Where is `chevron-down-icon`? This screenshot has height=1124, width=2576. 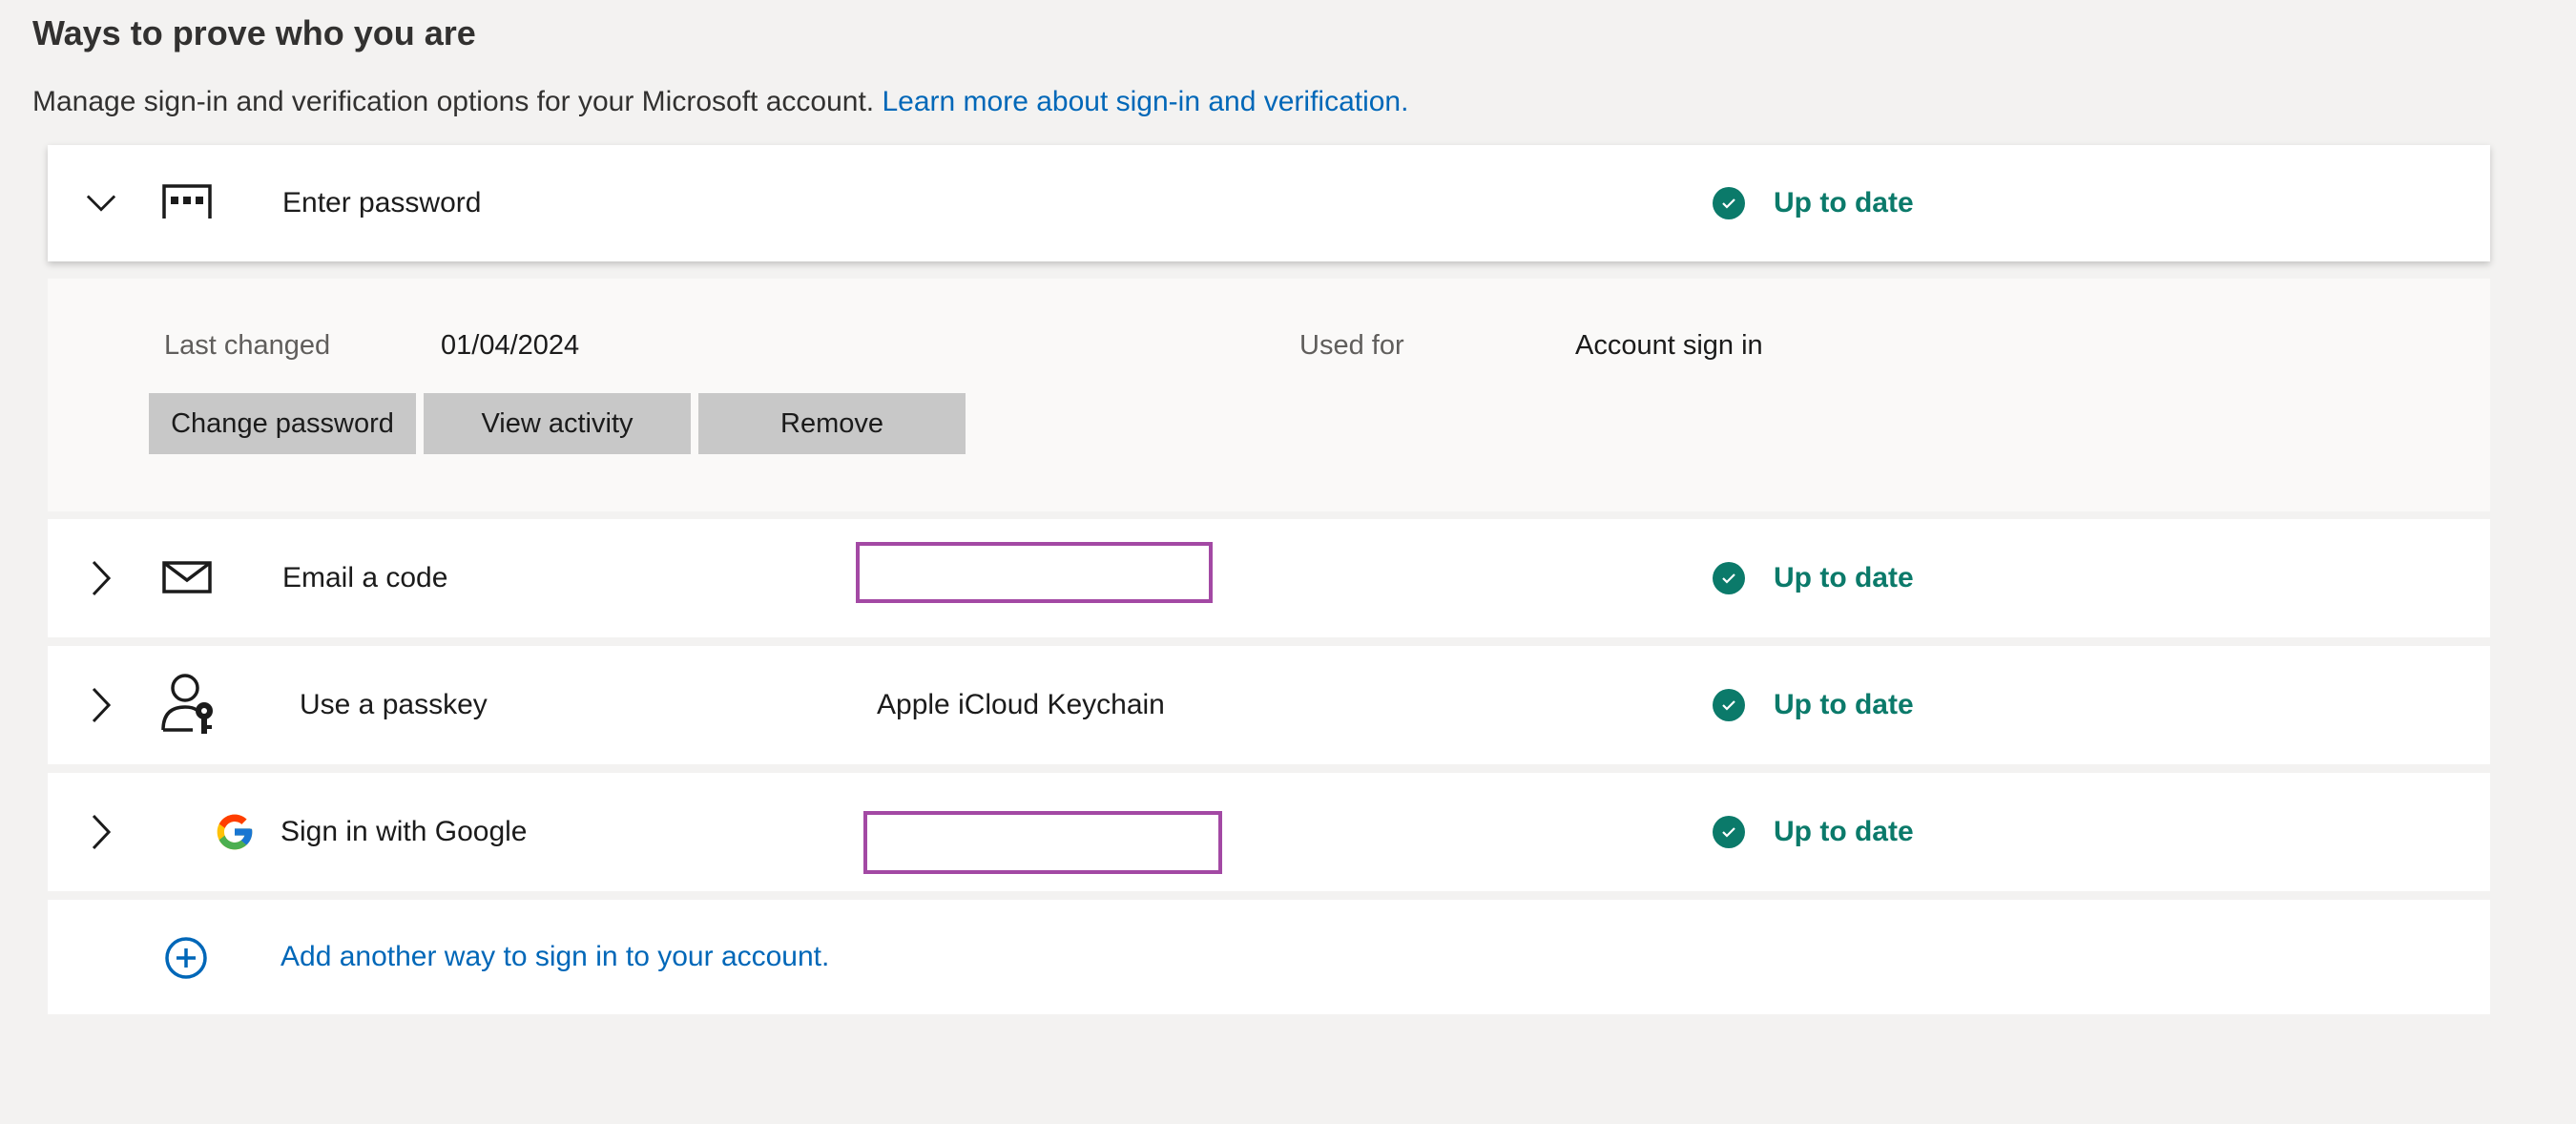 chevron-down-icon is located at coordinates (101, 203).